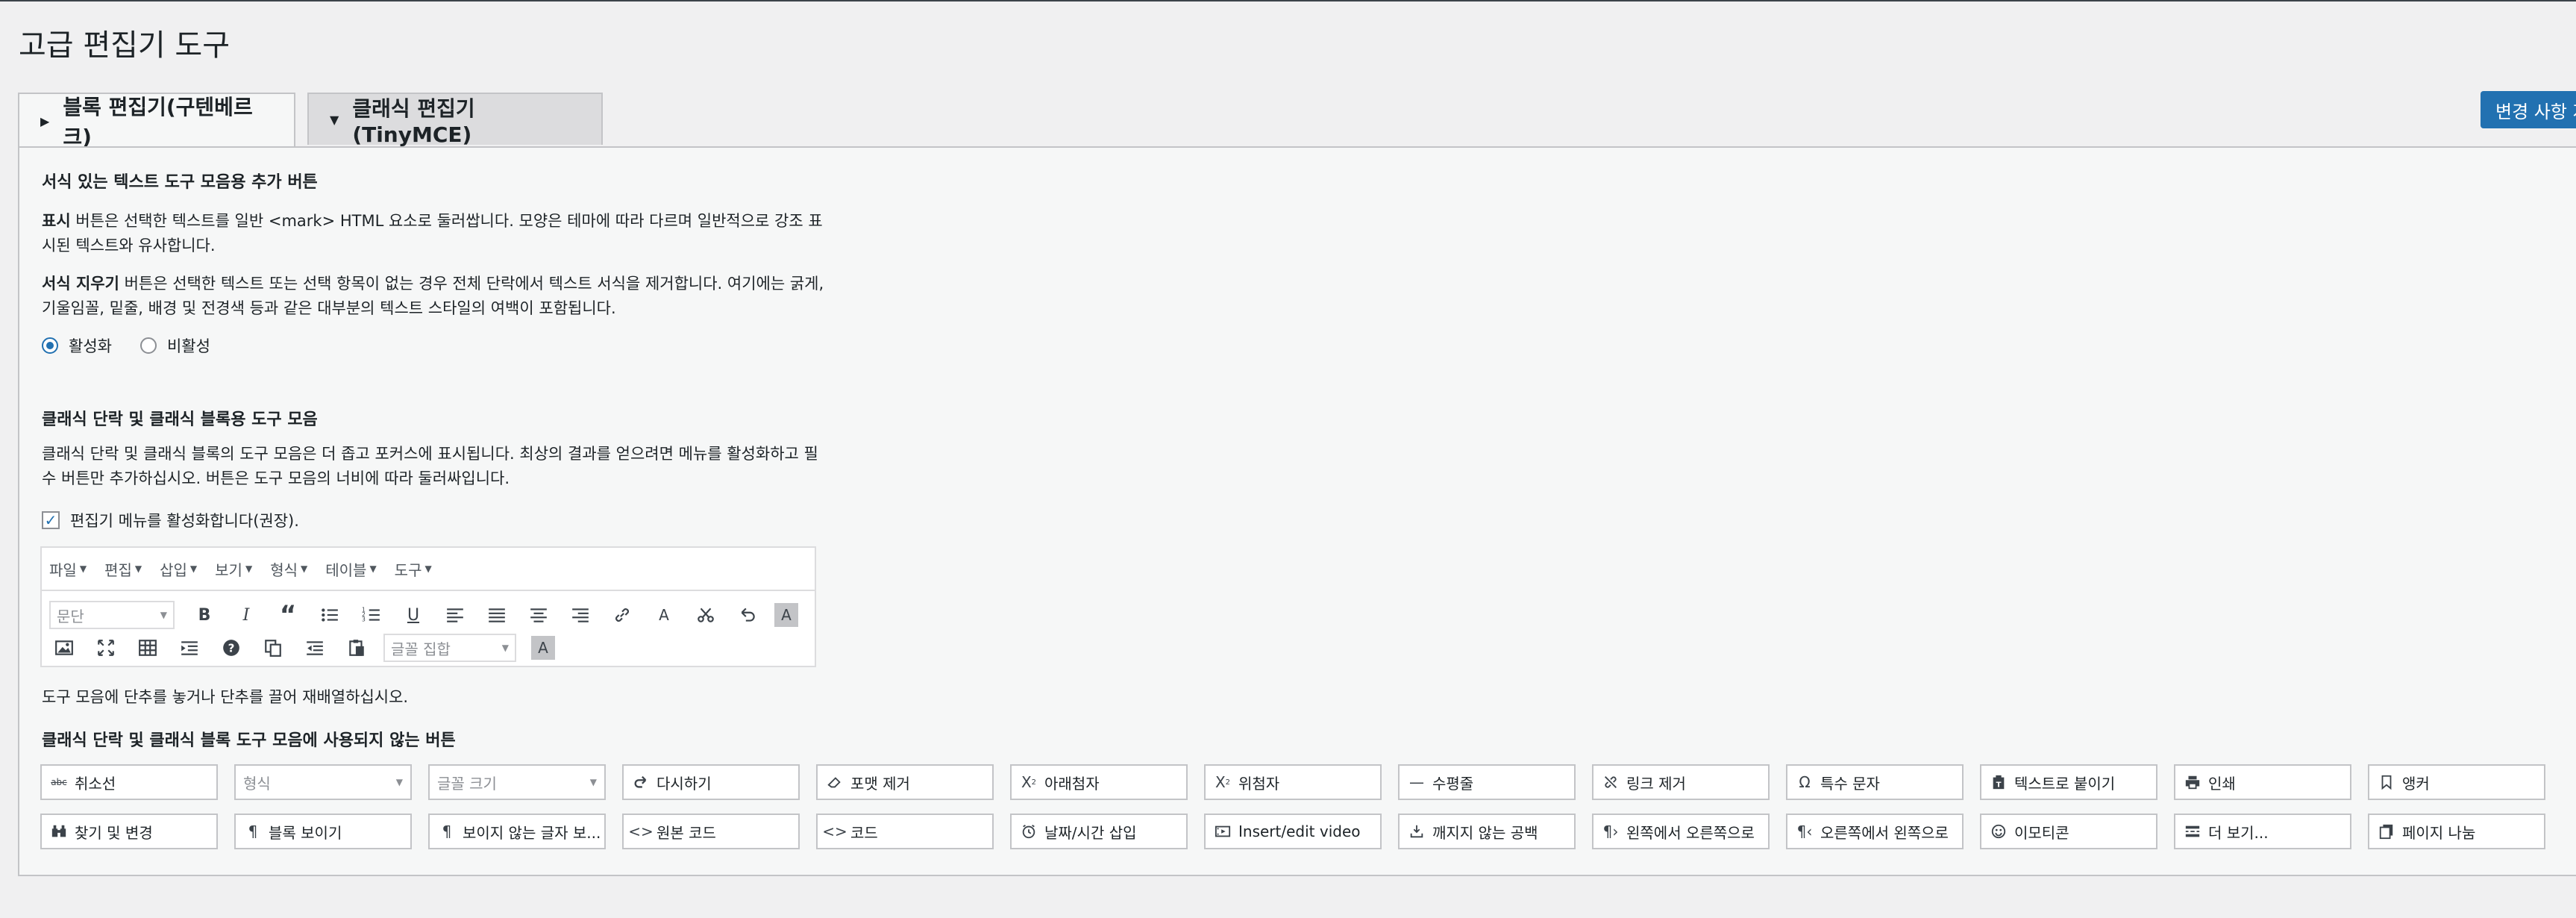 Image resolution: width=2576 pixels, height=918 pixels. I want to click on unused-remove-format-button: 포맷 제거, so click(905, 782).